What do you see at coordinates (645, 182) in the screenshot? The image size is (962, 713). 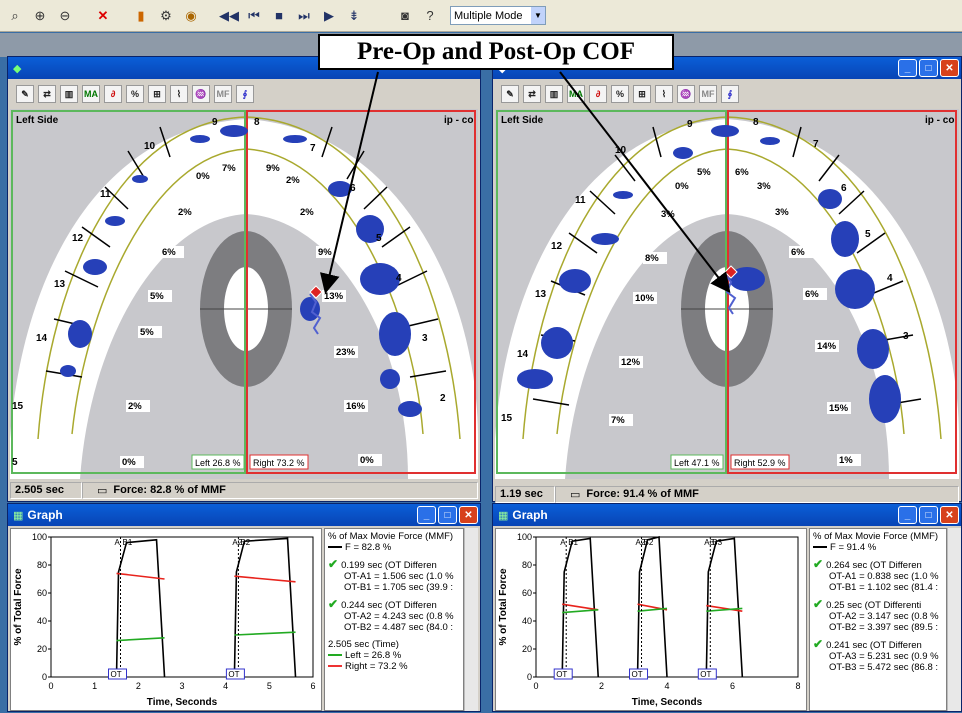 I see `arrow-postop` at bounding box center [645, 182].